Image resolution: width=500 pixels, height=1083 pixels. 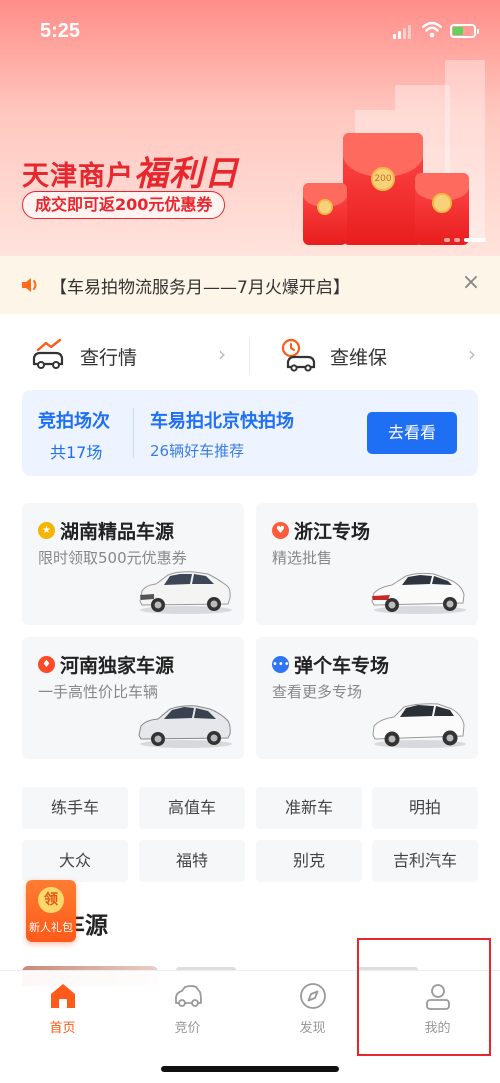 What do you see at coordinates (302, 558) in the screenshot?
I see `category-subtitle: 精选批售` at bounding box center [302, 558].